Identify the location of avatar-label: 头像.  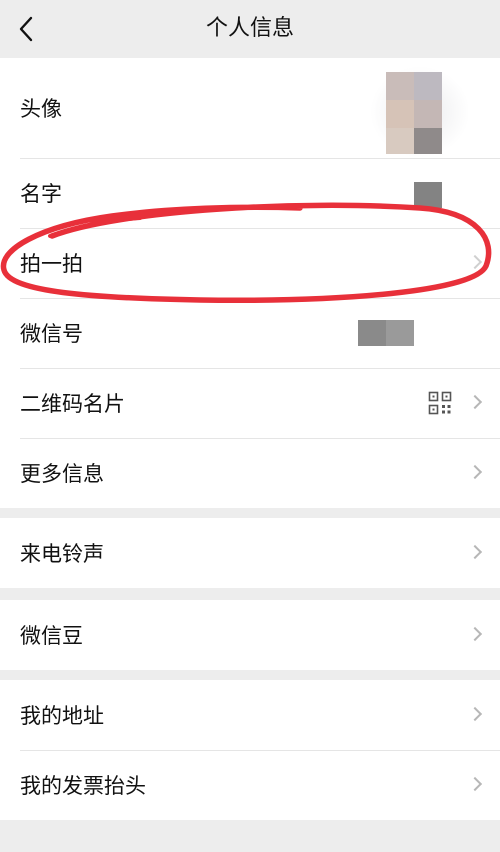
(41, 109).